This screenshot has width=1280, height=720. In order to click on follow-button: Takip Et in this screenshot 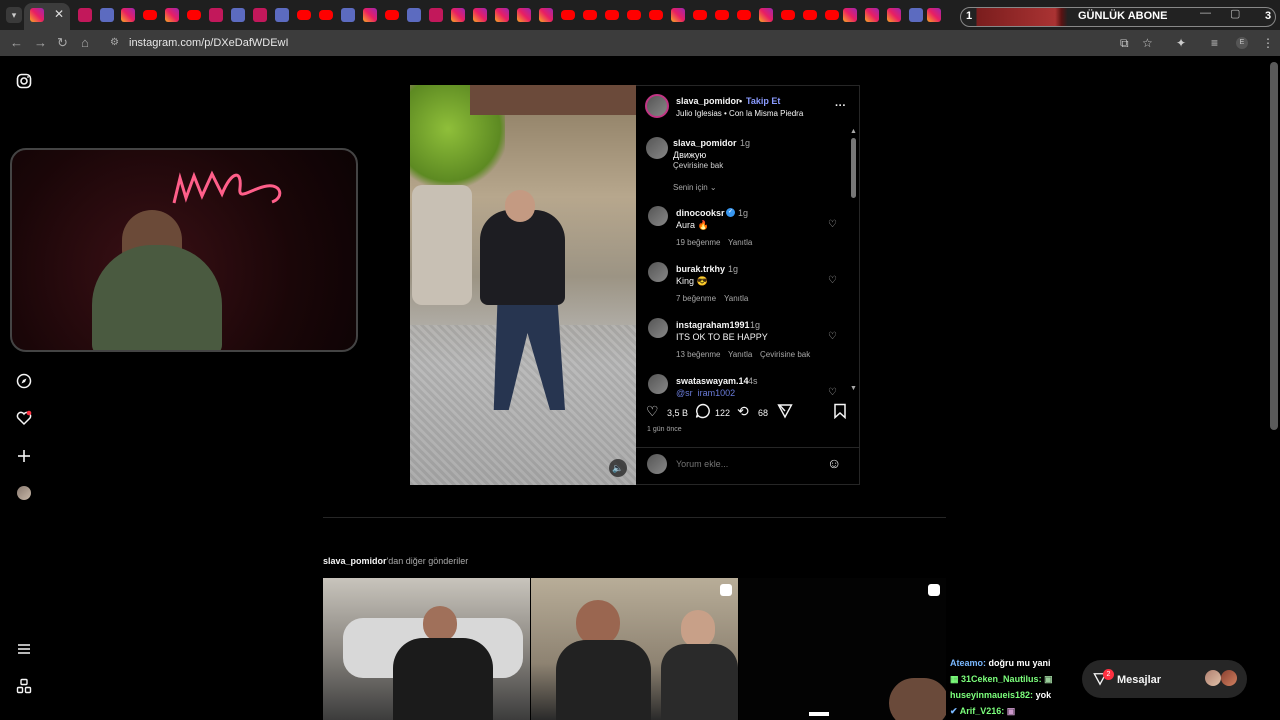, I will do `click(763, 101)`.